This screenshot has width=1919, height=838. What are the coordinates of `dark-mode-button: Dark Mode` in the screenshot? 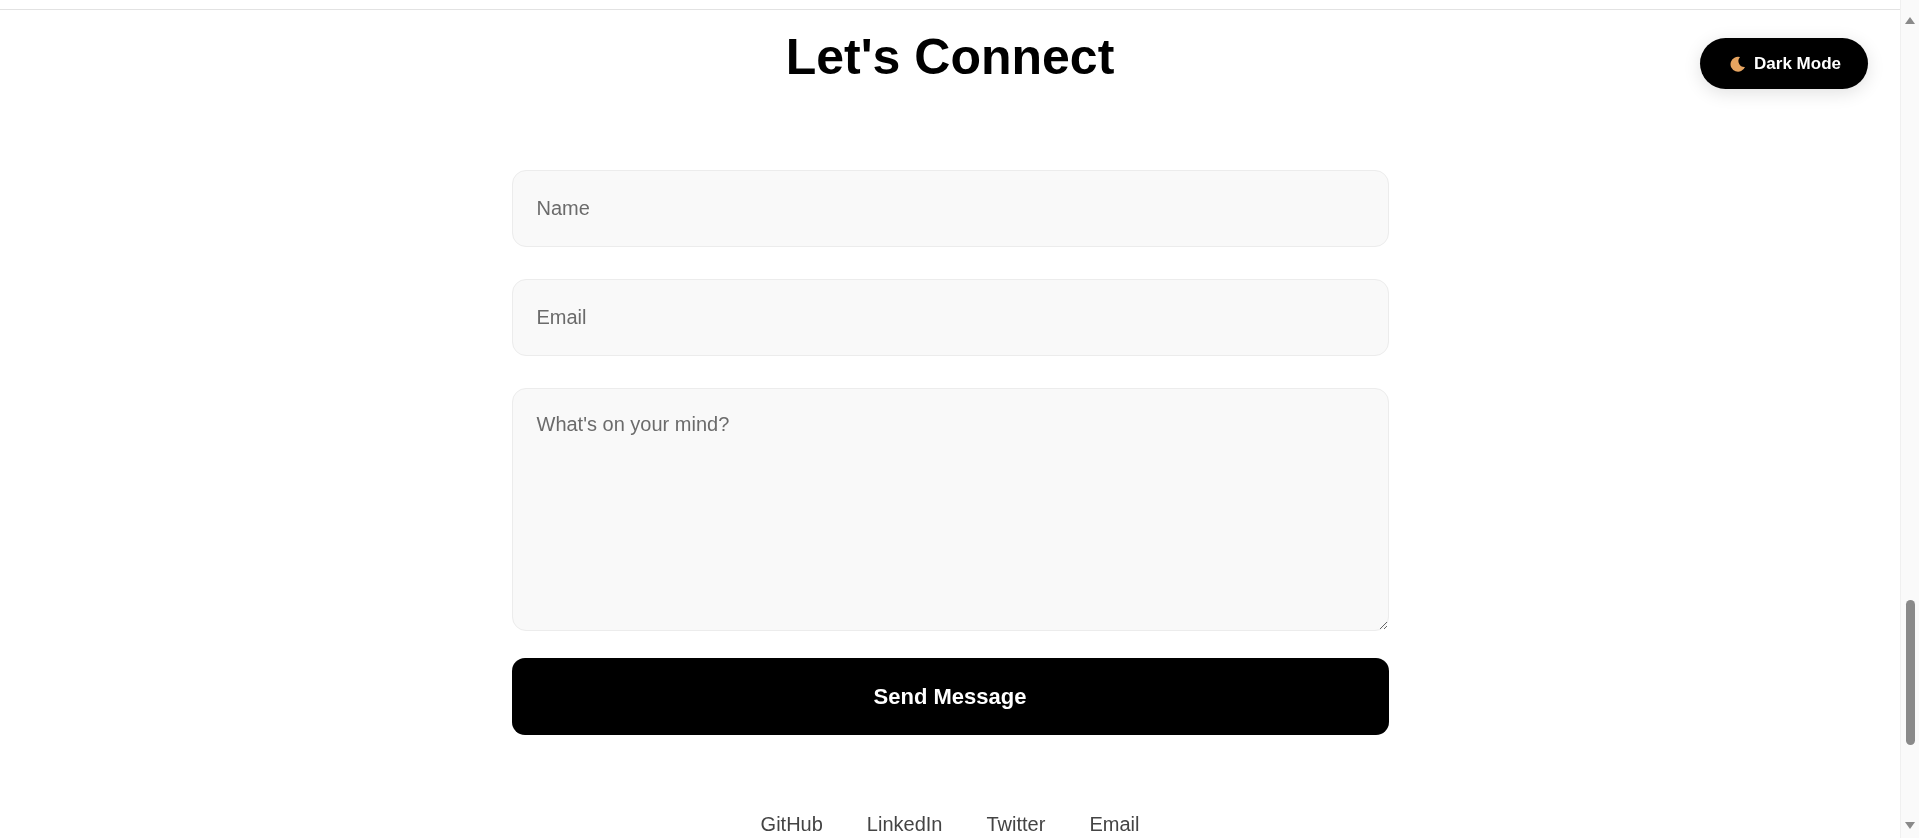 It's located at (1784, 63).